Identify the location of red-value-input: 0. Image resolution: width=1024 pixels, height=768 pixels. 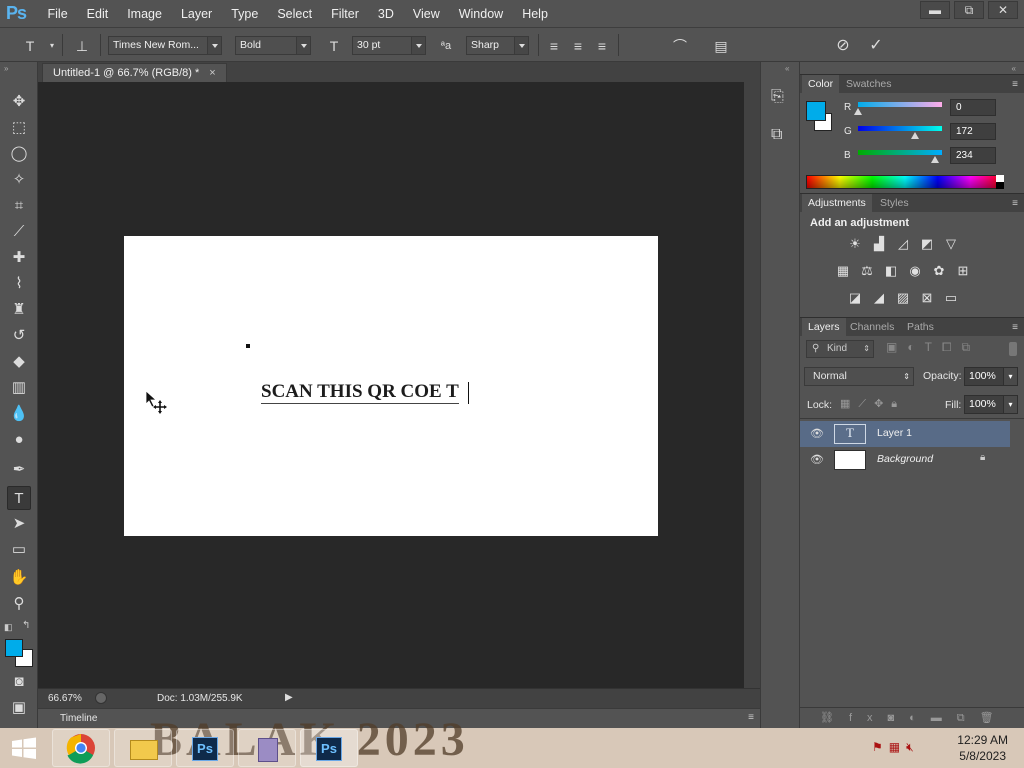
(973, 107).